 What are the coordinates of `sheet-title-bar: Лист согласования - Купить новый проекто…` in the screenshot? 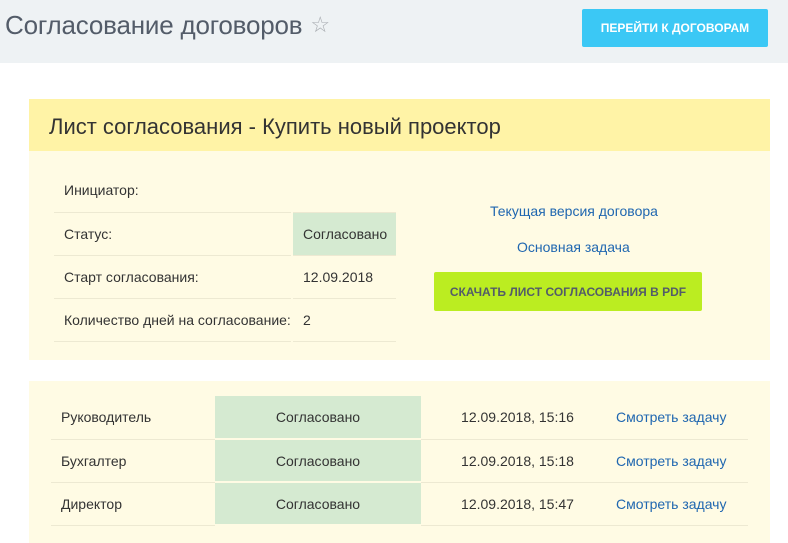 It's located at (399, 125).